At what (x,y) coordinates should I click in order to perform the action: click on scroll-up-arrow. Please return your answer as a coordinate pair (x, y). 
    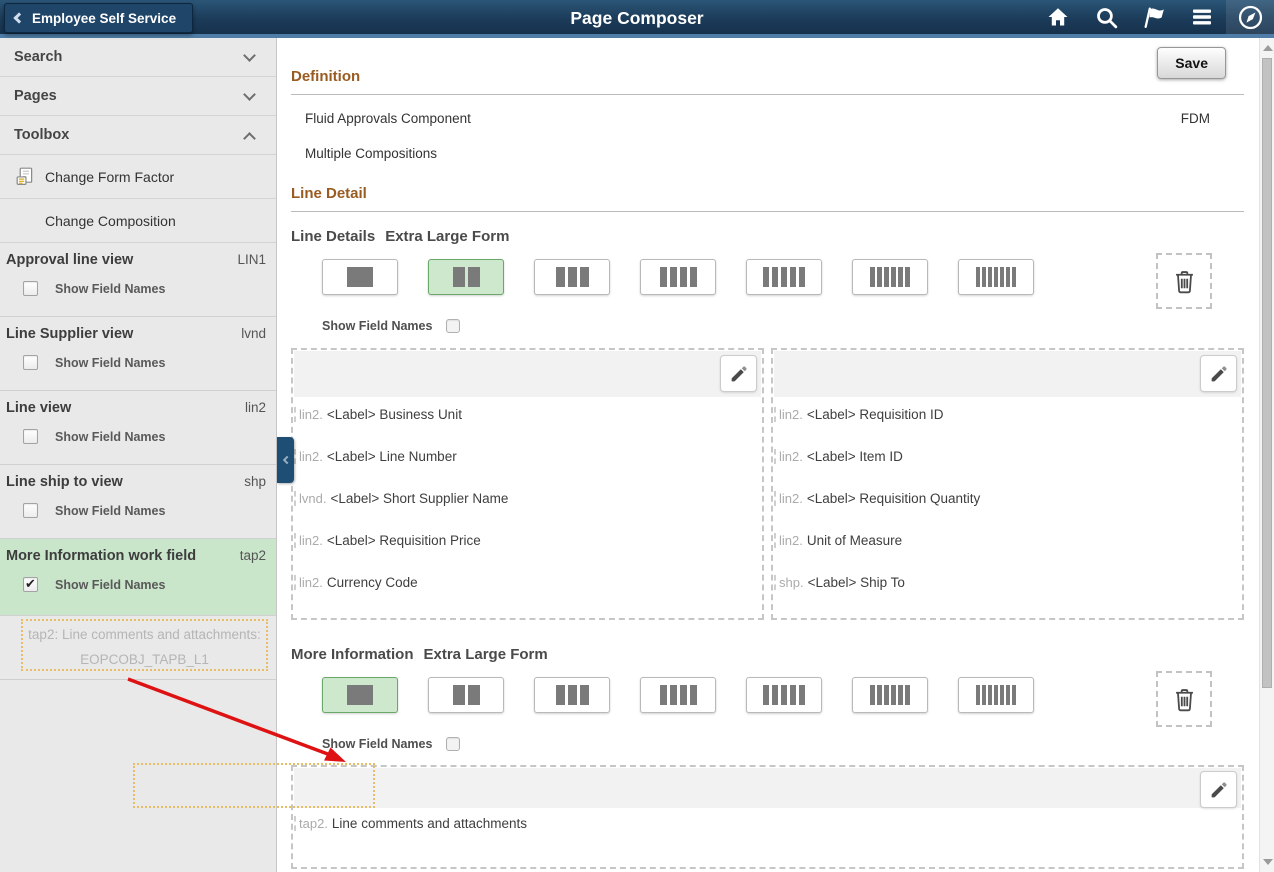
    Looking at the image, I should click on (1268, 48).